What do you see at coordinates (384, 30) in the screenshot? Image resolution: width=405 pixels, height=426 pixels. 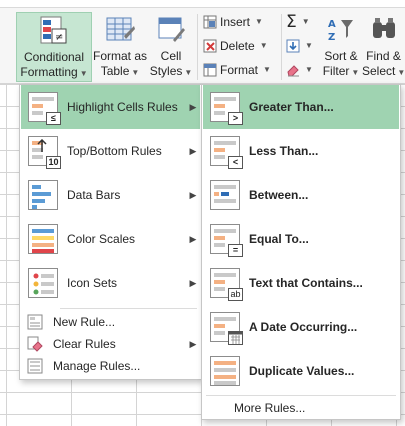 I see `binoculars-icon` at bounding box center [384, 30].